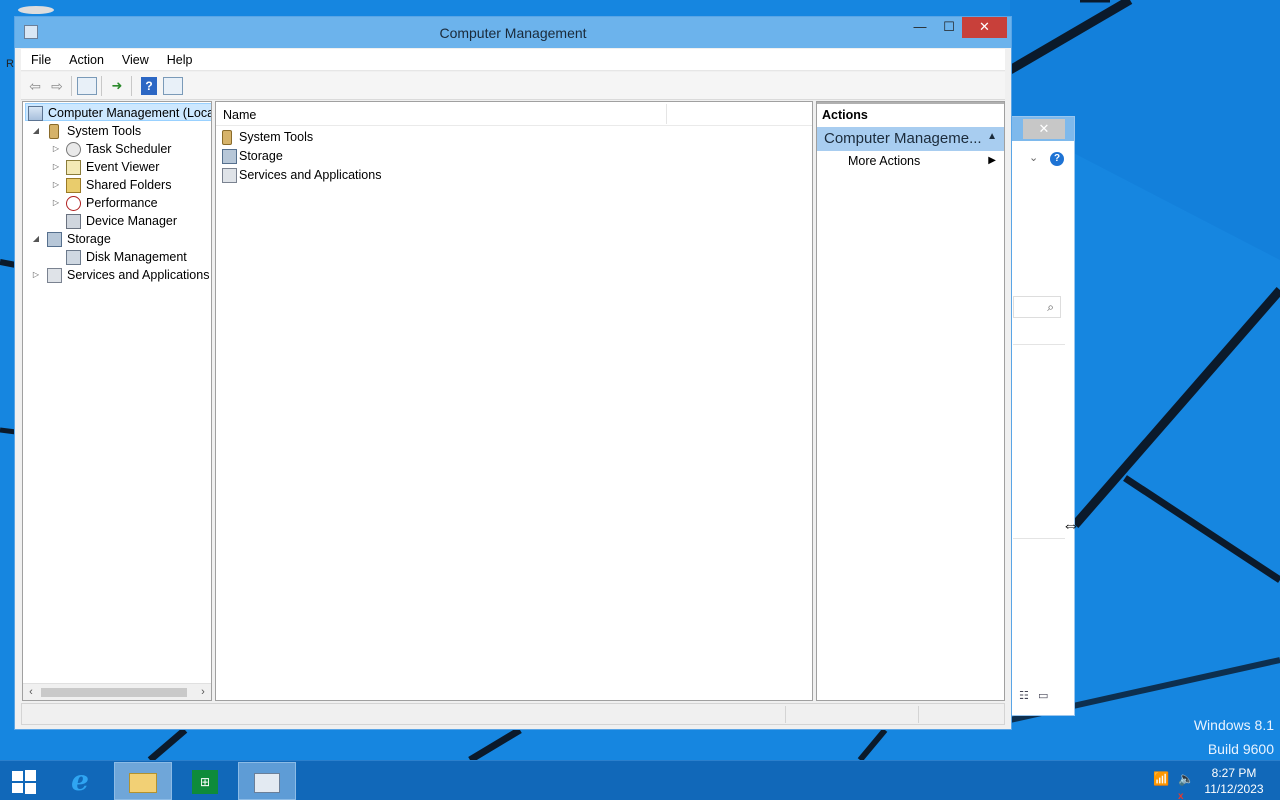 This screenshot has height=800, width=1280. I want to click on column-divider, so click(666, 114).